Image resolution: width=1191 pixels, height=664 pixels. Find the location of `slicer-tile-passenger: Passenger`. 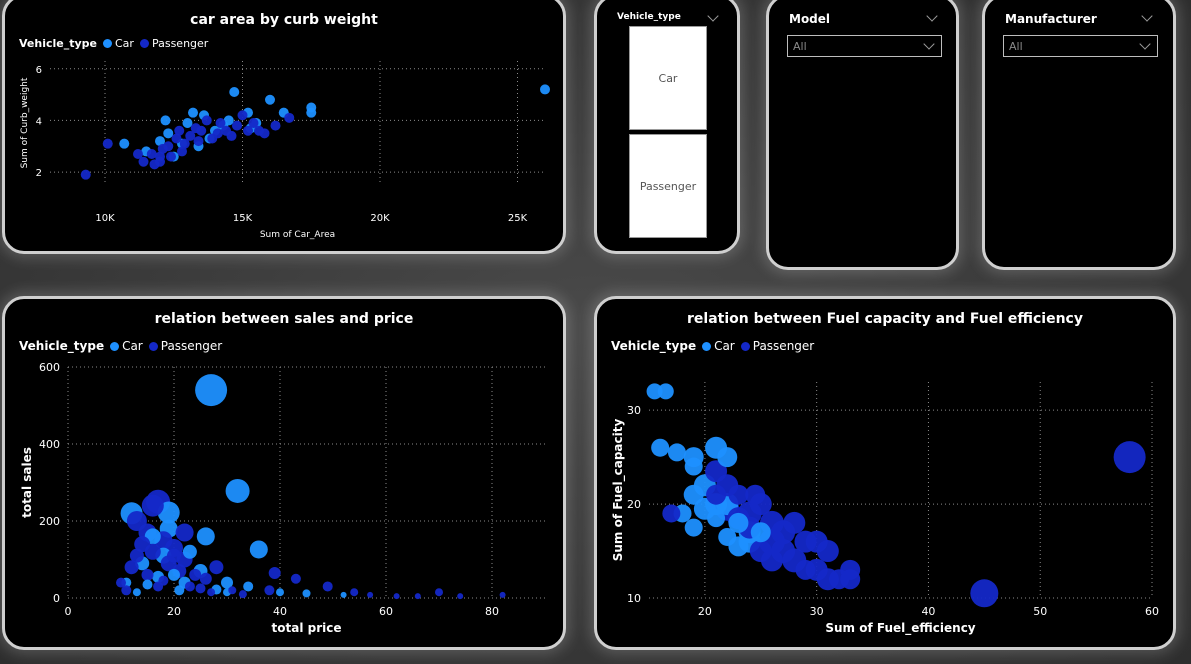

slicer-tile-passenger: Passenger is located at coordinates (668, 186).